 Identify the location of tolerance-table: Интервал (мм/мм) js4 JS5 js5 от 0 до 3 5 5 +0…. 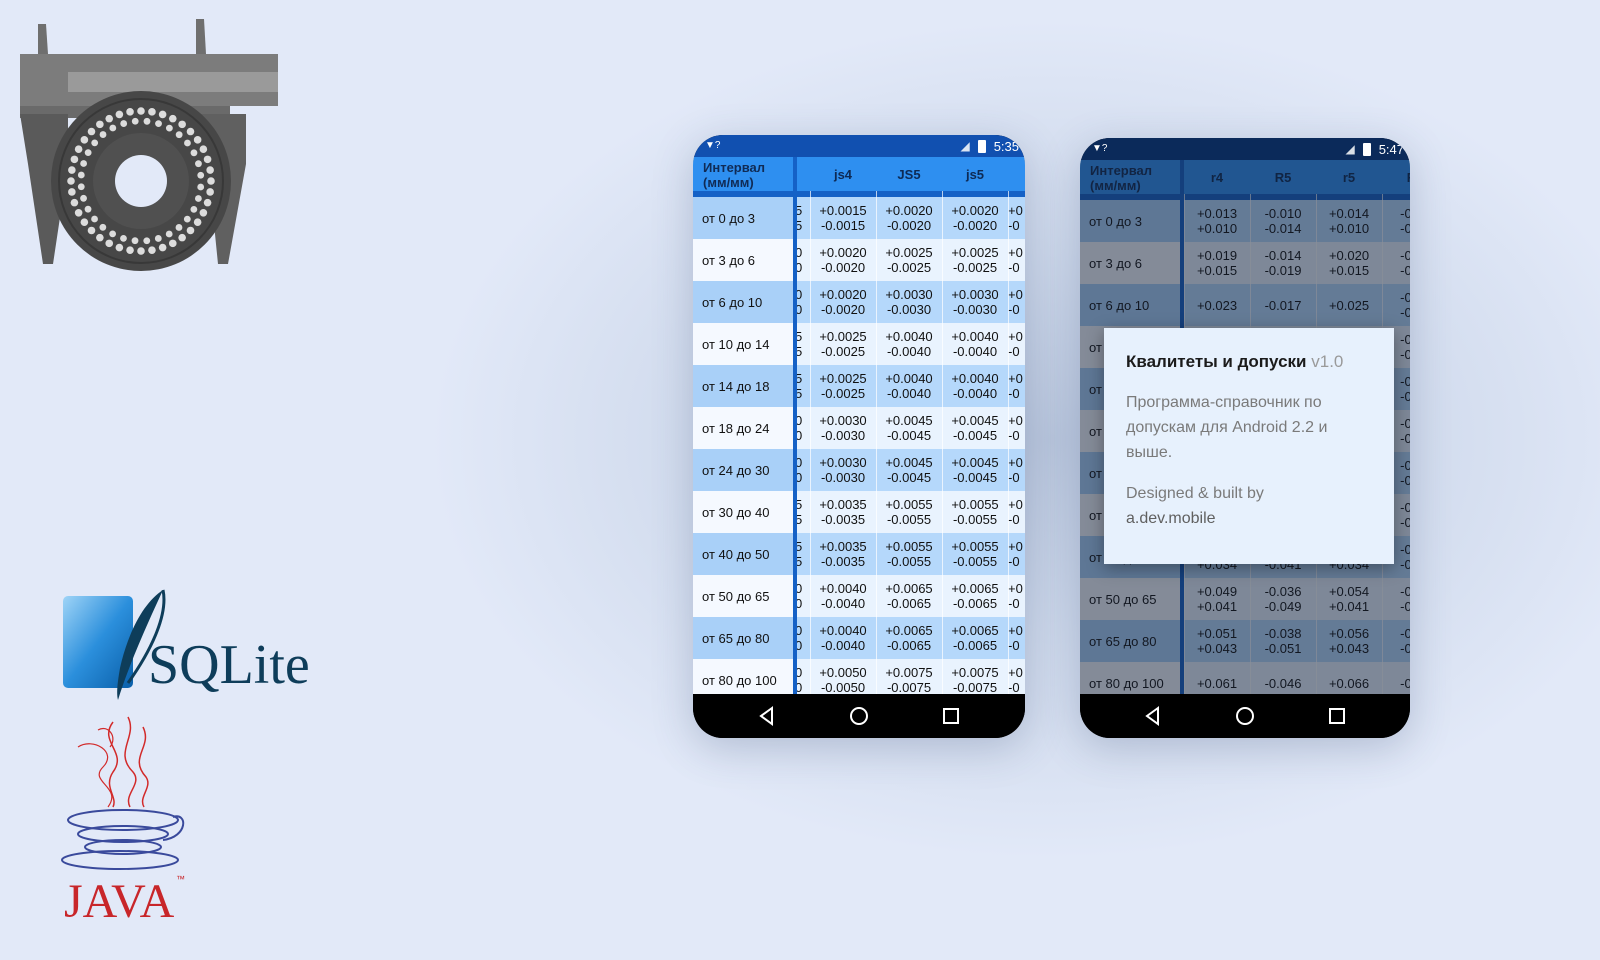
(859, 425).